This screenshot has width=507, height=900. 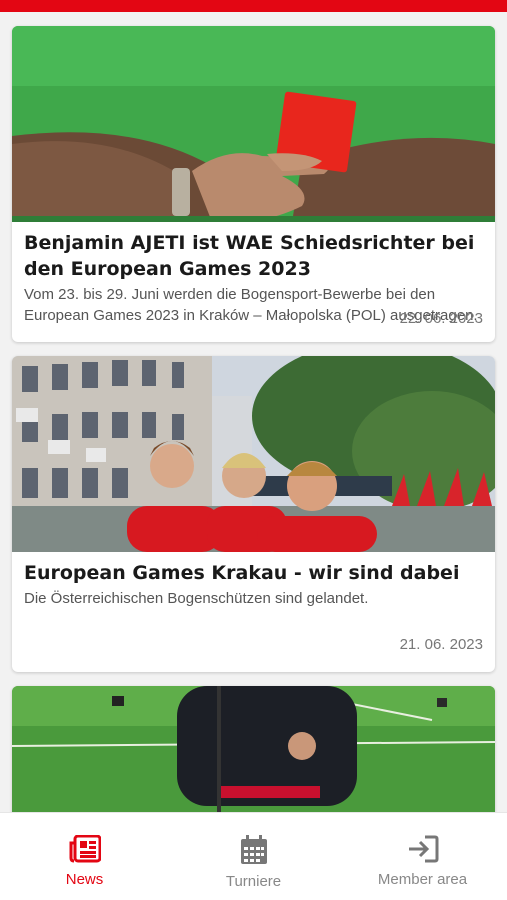 I want to click on nav-item-member-area: Member area, so click(x=422, y=856).